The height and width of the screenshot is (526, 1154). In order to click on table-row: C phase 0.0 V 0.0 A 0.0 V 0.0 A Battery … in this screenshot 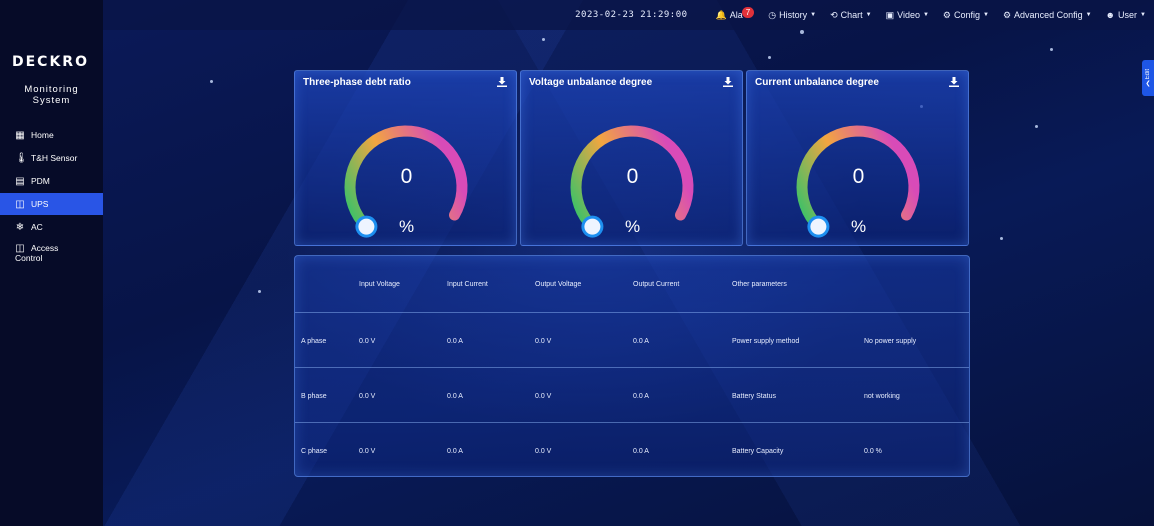, I will do `click(632, 449)`.